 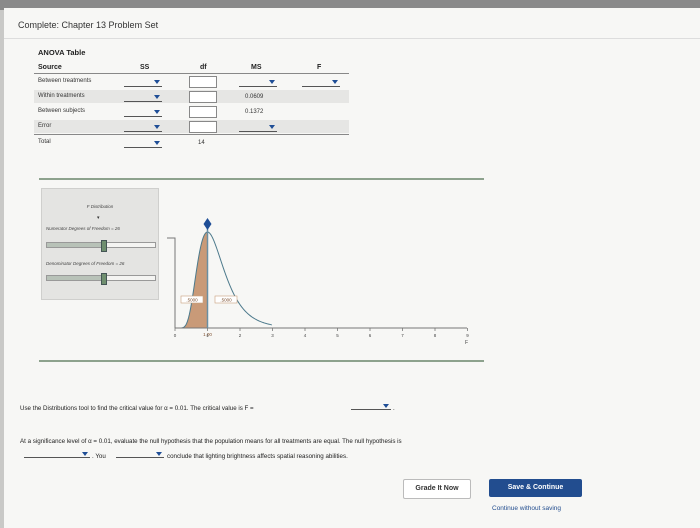 What do you see at coordinates (85, 263) in the screenshot?
I see `denominator-label: Denominator Degrees of Freedom = 26` at bounding box center [85, 263].